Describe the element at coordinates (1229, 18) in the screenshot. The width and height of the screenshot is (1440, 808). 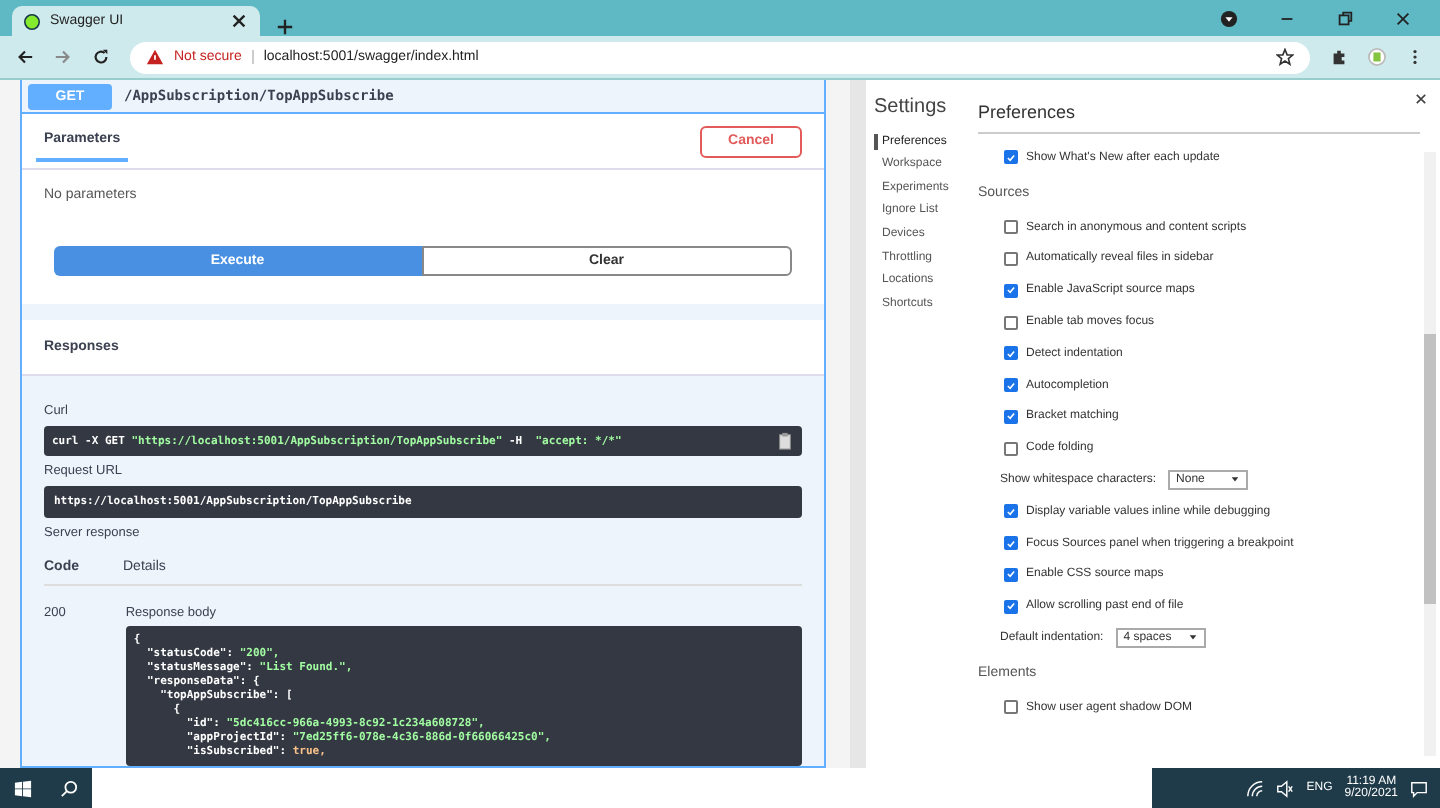
I see `dropdown-icon` at that location.